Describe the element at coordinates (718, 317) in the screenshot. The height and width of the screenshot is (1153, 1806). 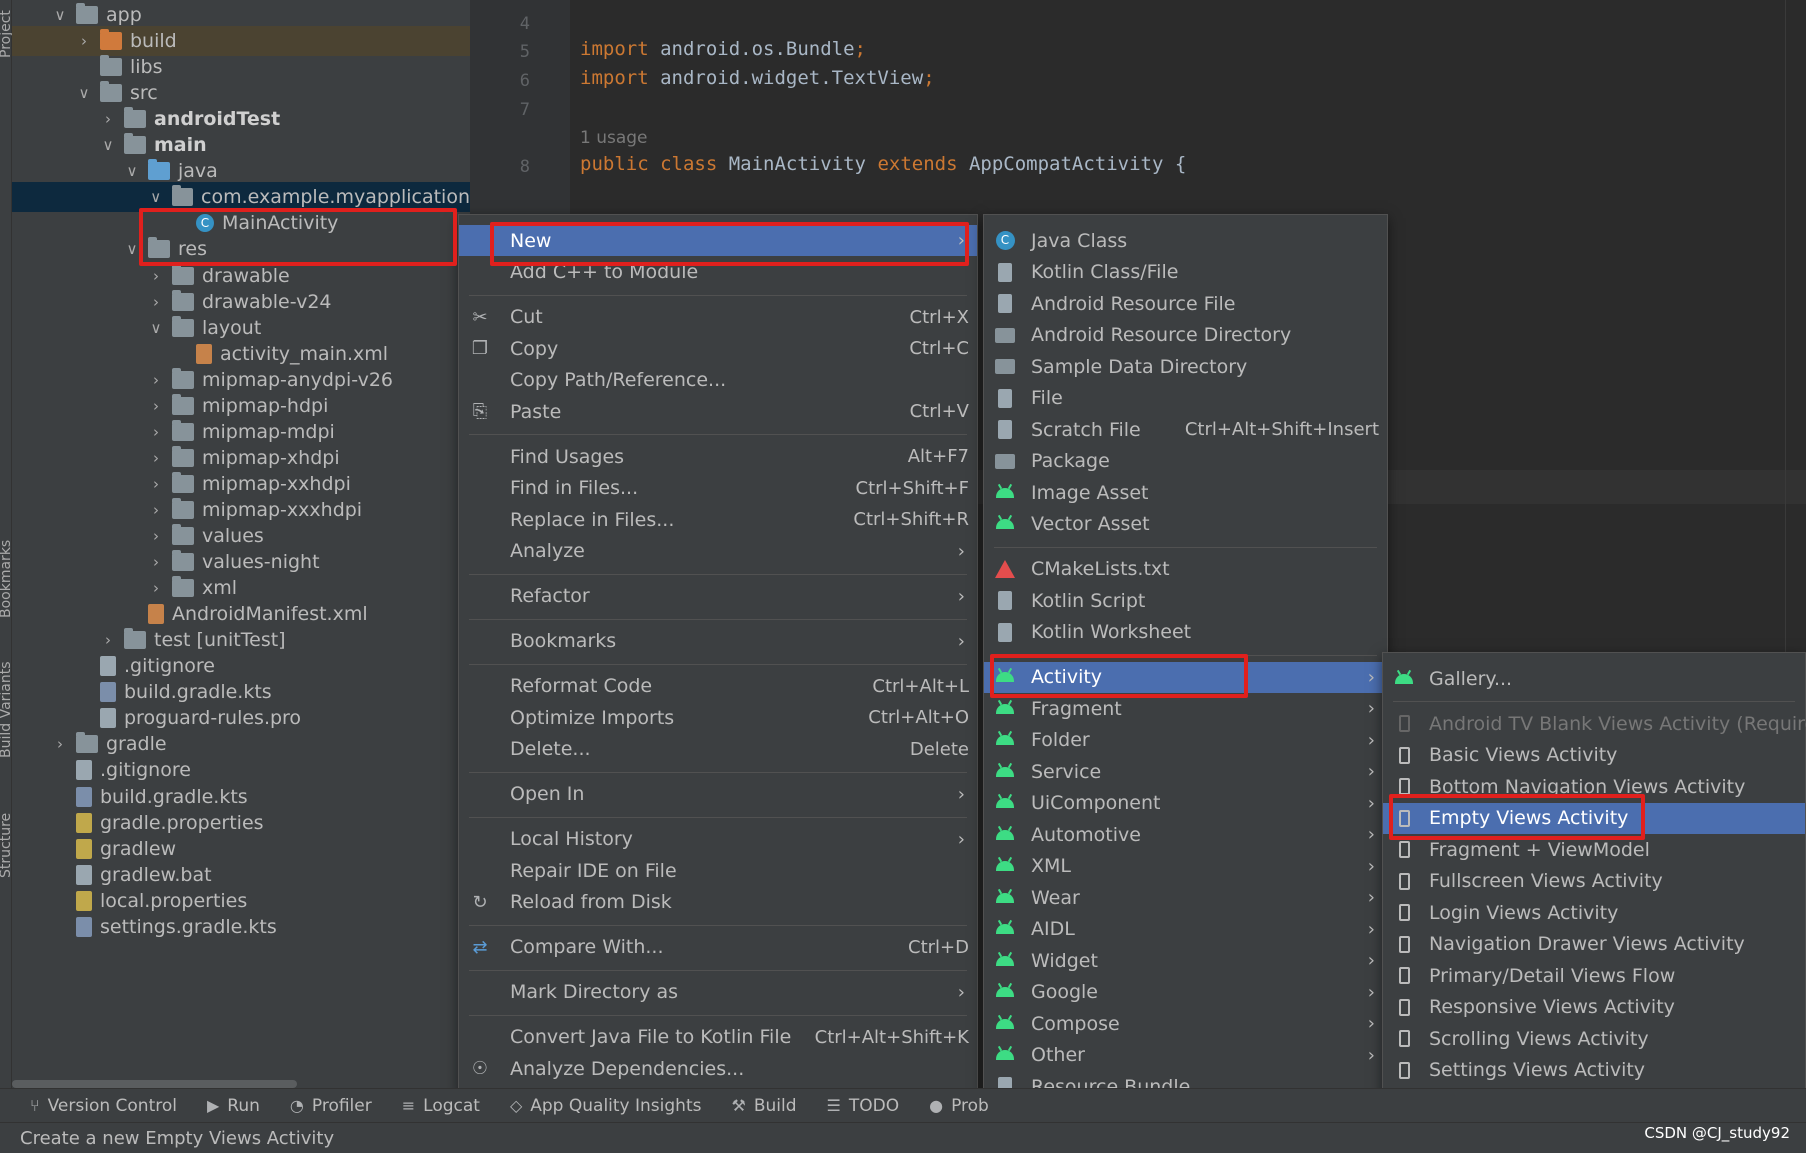
I see `menu-item-cut: ✂ Cut Ctrl+X` at that location.